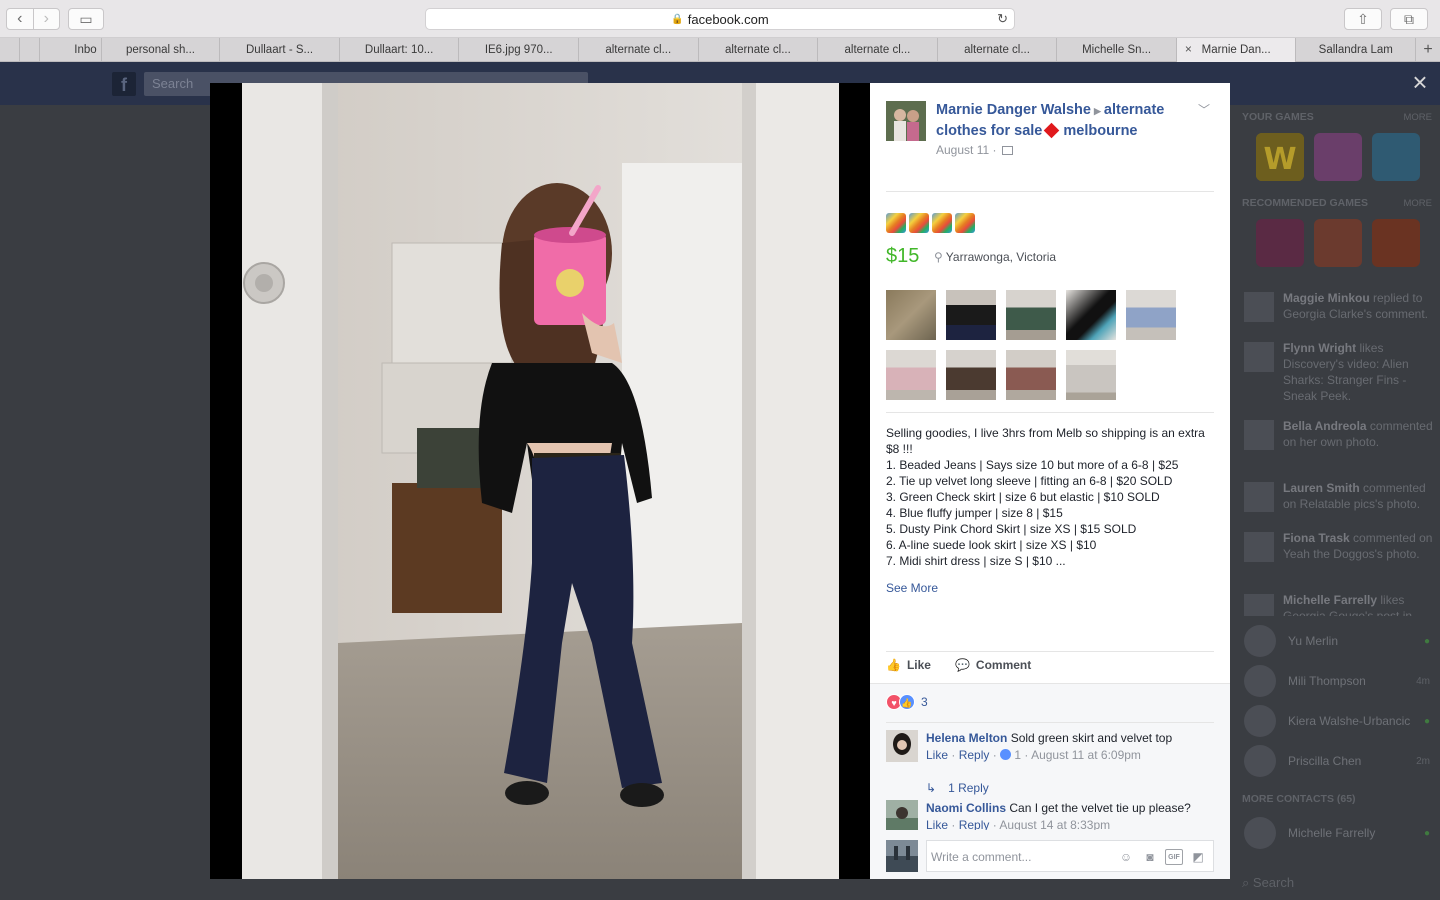 The image size is (1440, 900). What do you see at coordinates (1363, 19) in the screenshot?
I see `share-icon: ⇧` at bounding box center [1363, 19].